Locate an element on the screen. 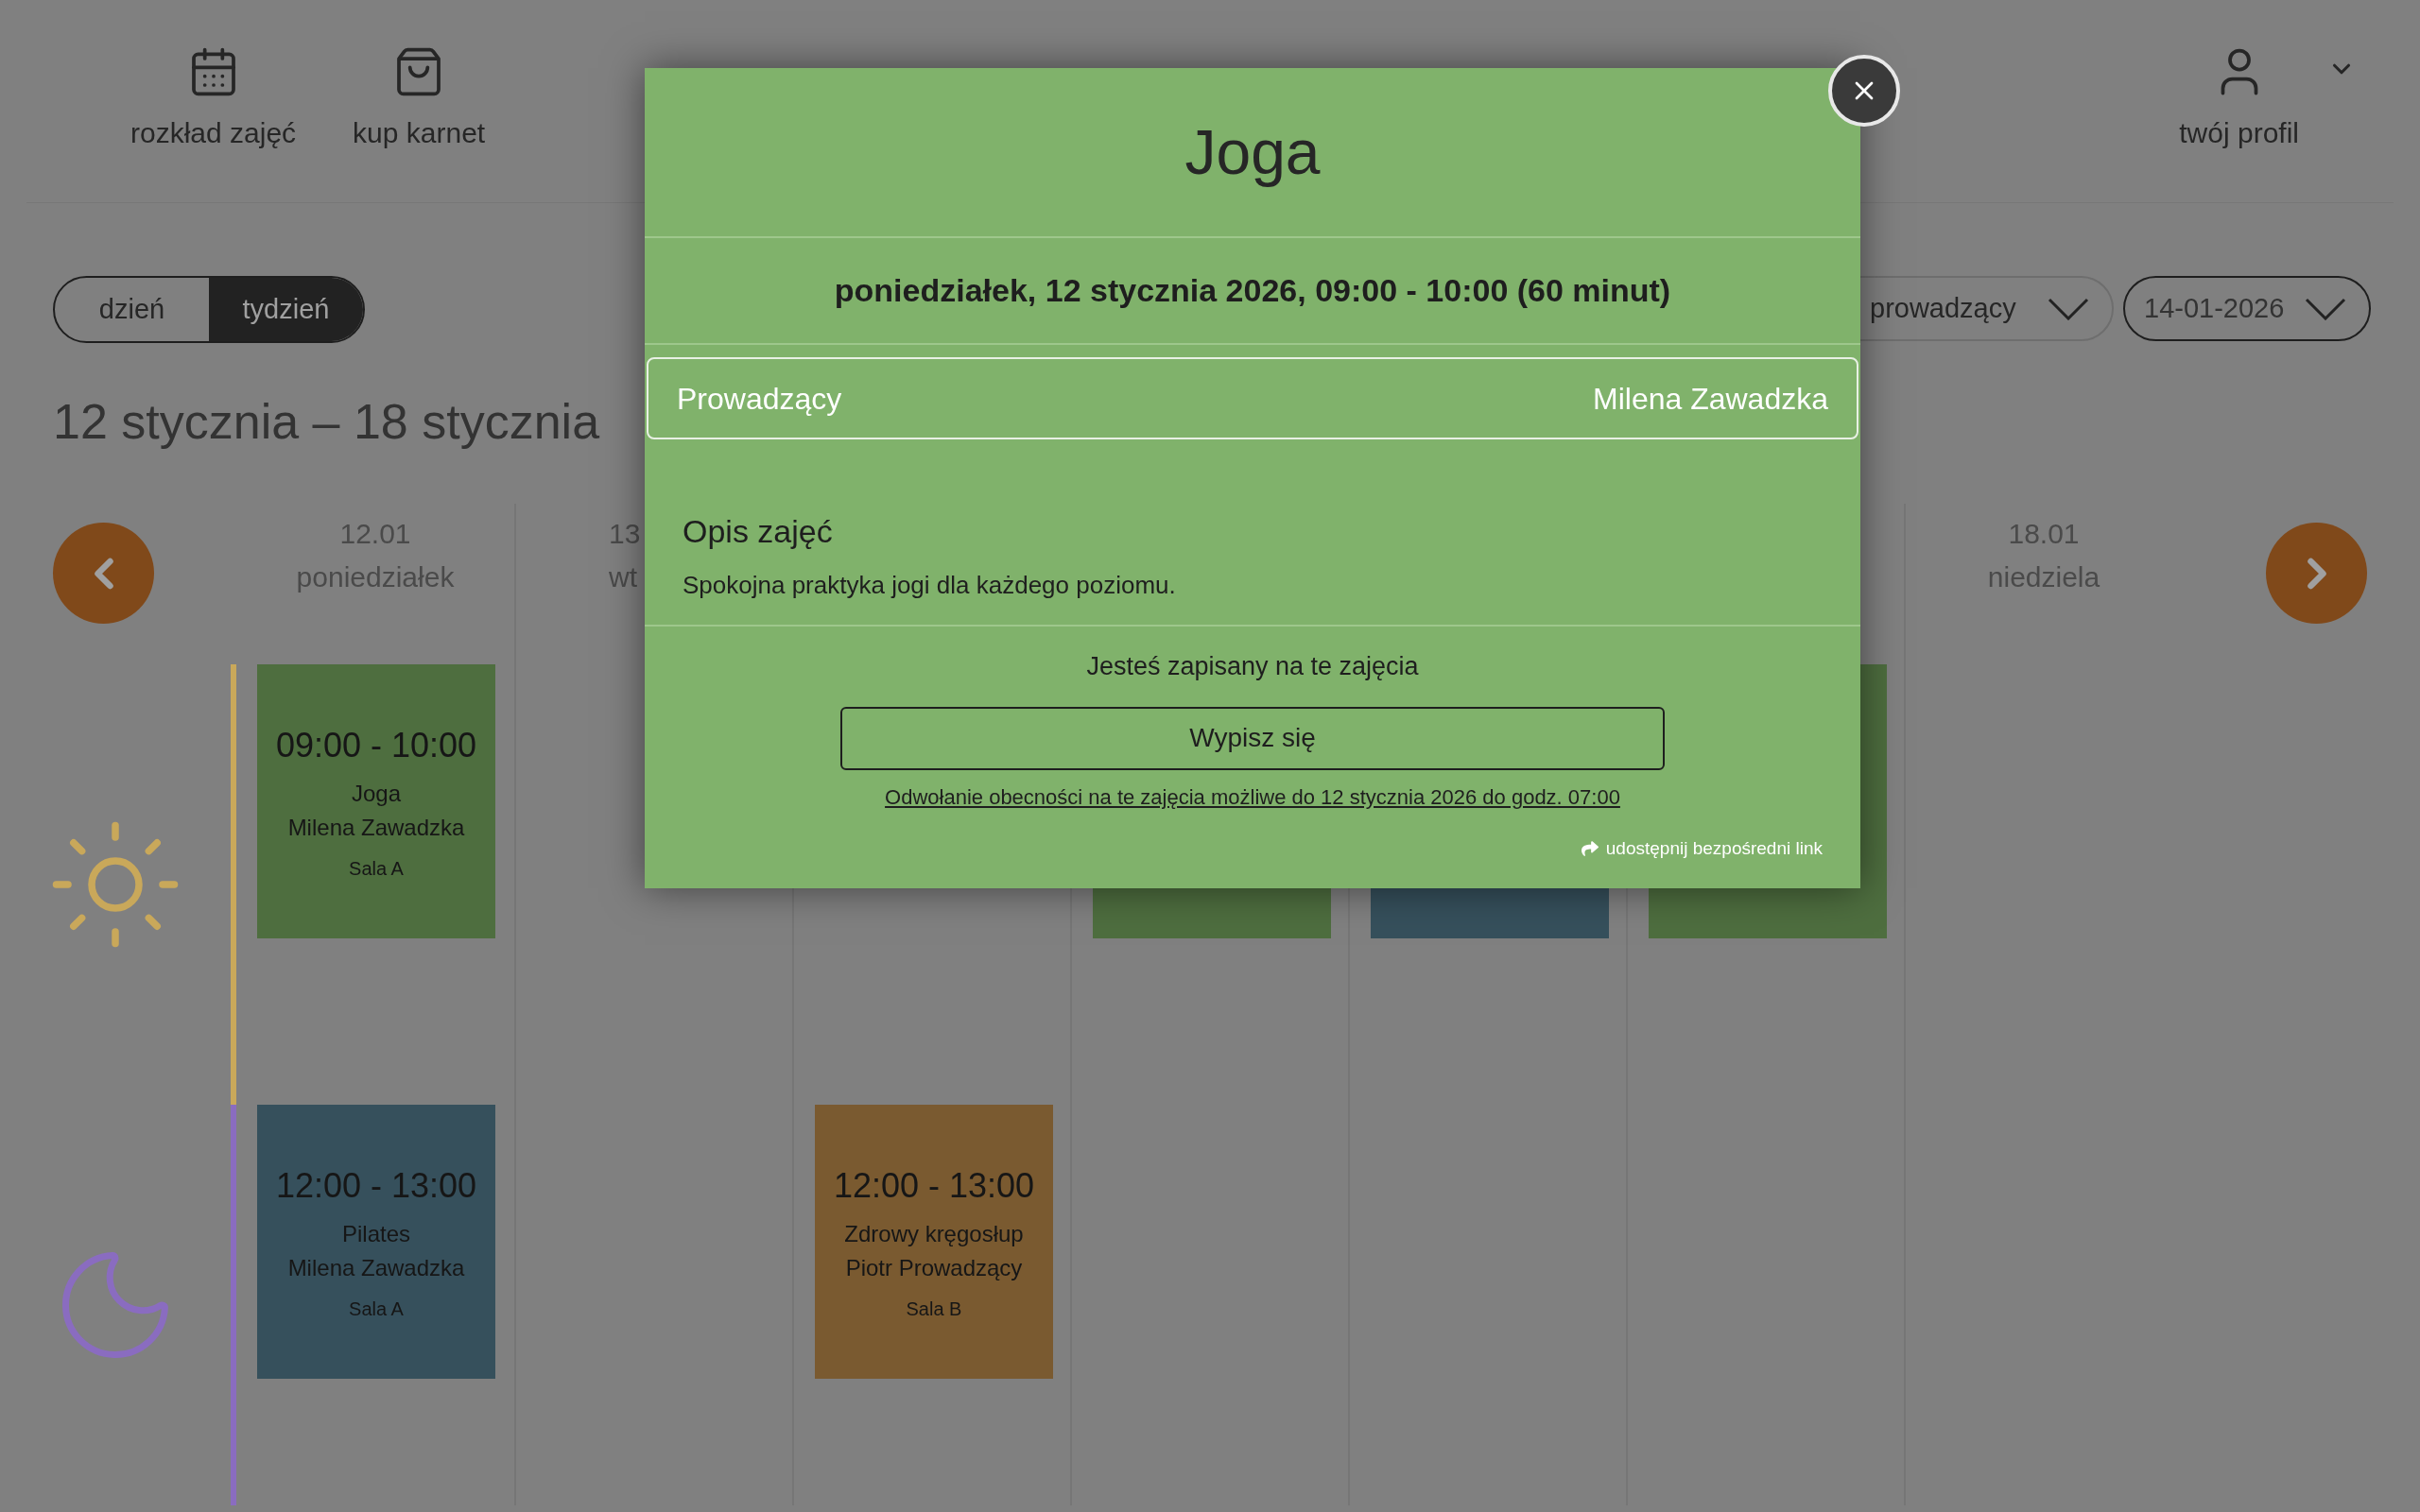 The width and height of the screenshot is (2420, 1512). share-icon is located at coordinates (1590, 848).